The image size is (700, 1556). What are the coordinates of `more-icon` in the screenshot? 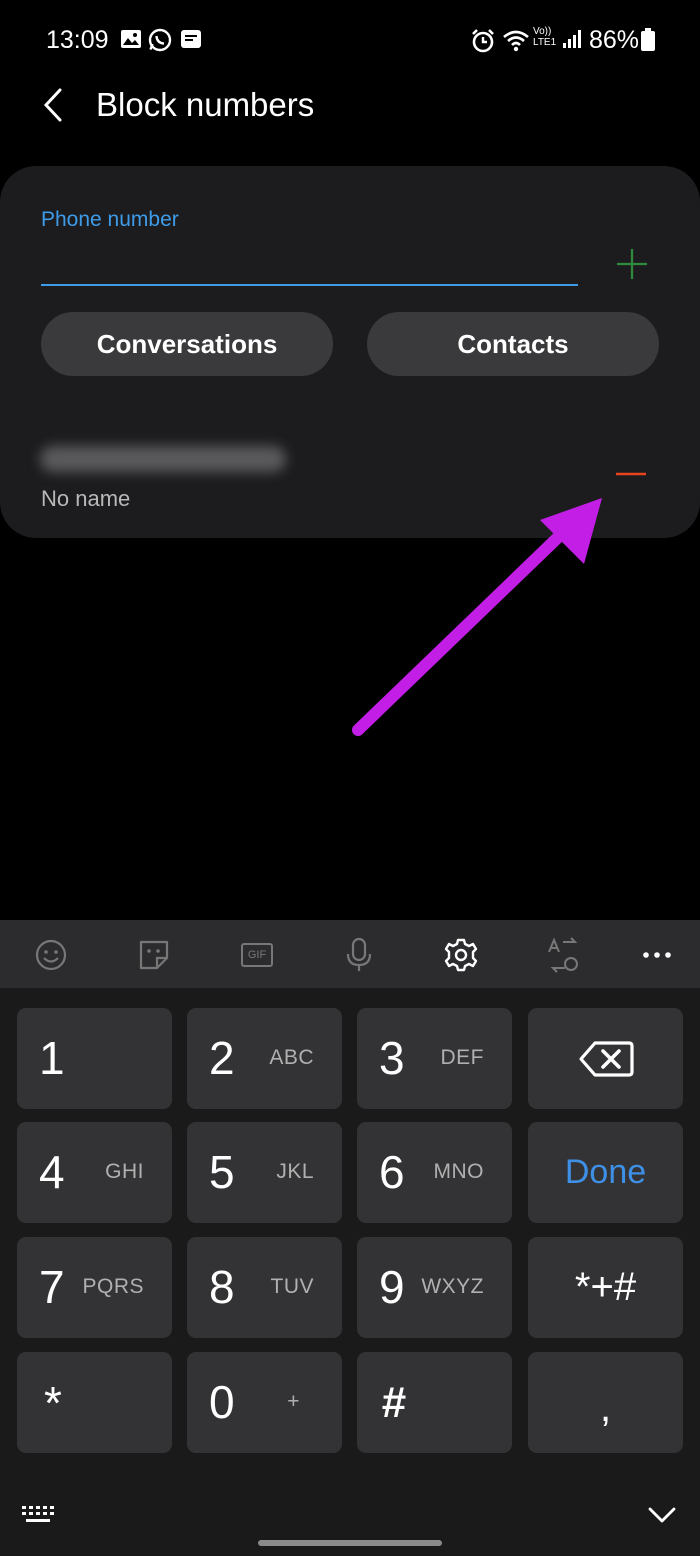 It's located at (657, 955).